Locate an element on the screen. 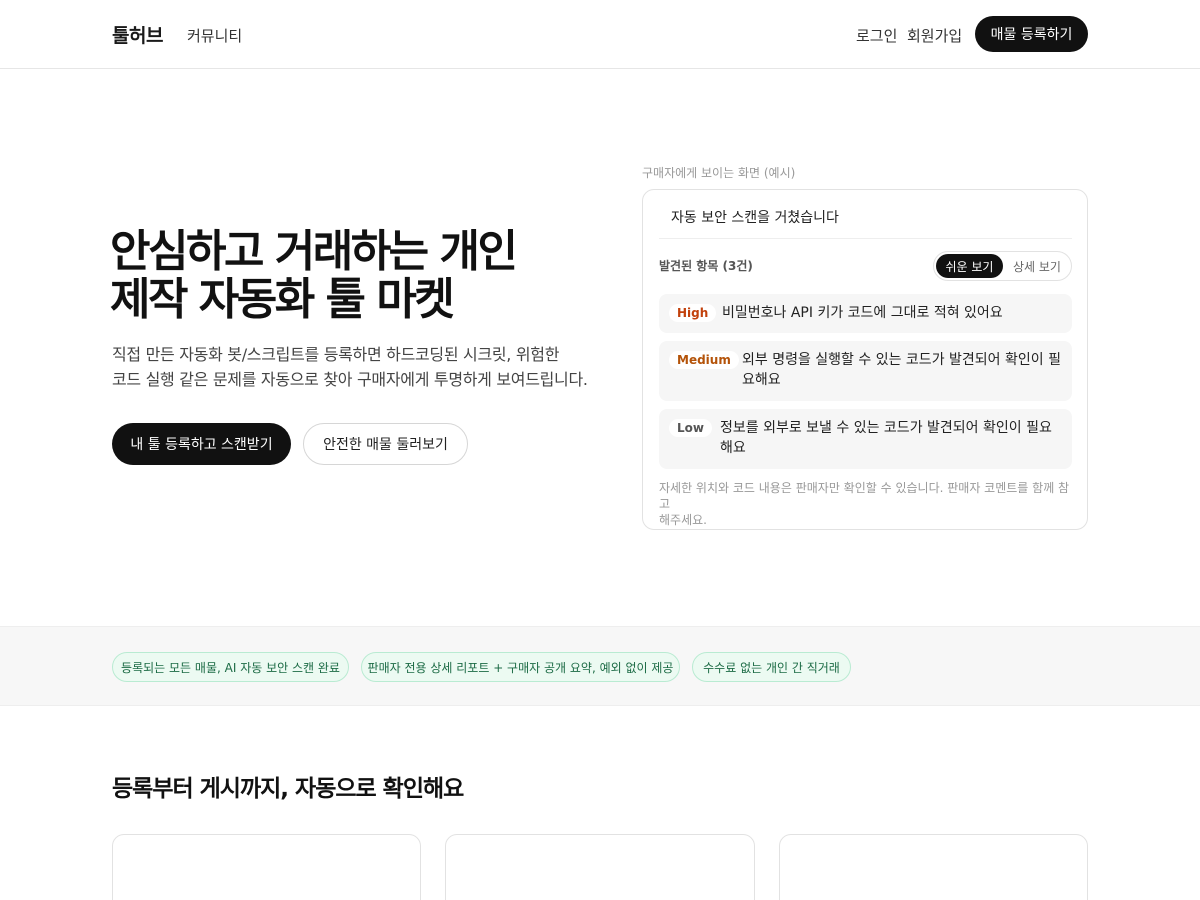 Image resolution: width=1200 pixels, height=900 pixels. hero-subtitle-line-2: 코드 실행 같은 문제를 자동으로 찾아 구매자에게 투명하게 보여드립니다. is located at coordinates (350, 379).